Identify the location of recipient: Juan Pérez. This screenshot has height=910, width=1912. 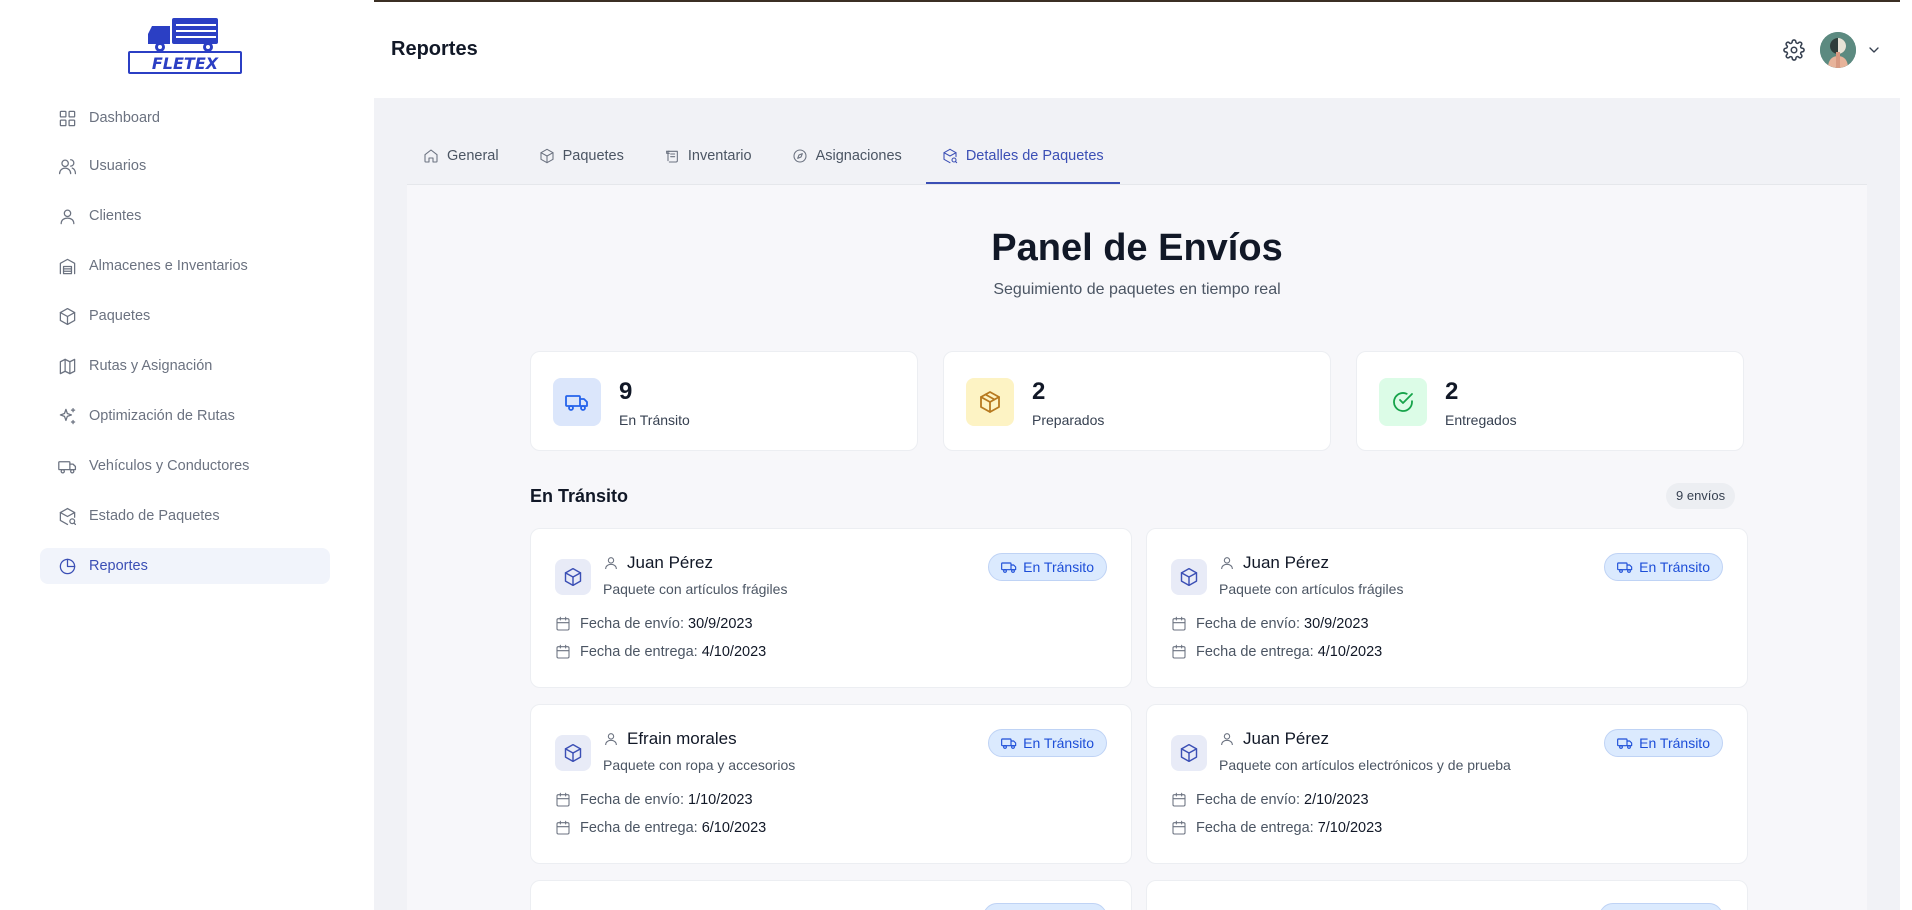
(658, 563).